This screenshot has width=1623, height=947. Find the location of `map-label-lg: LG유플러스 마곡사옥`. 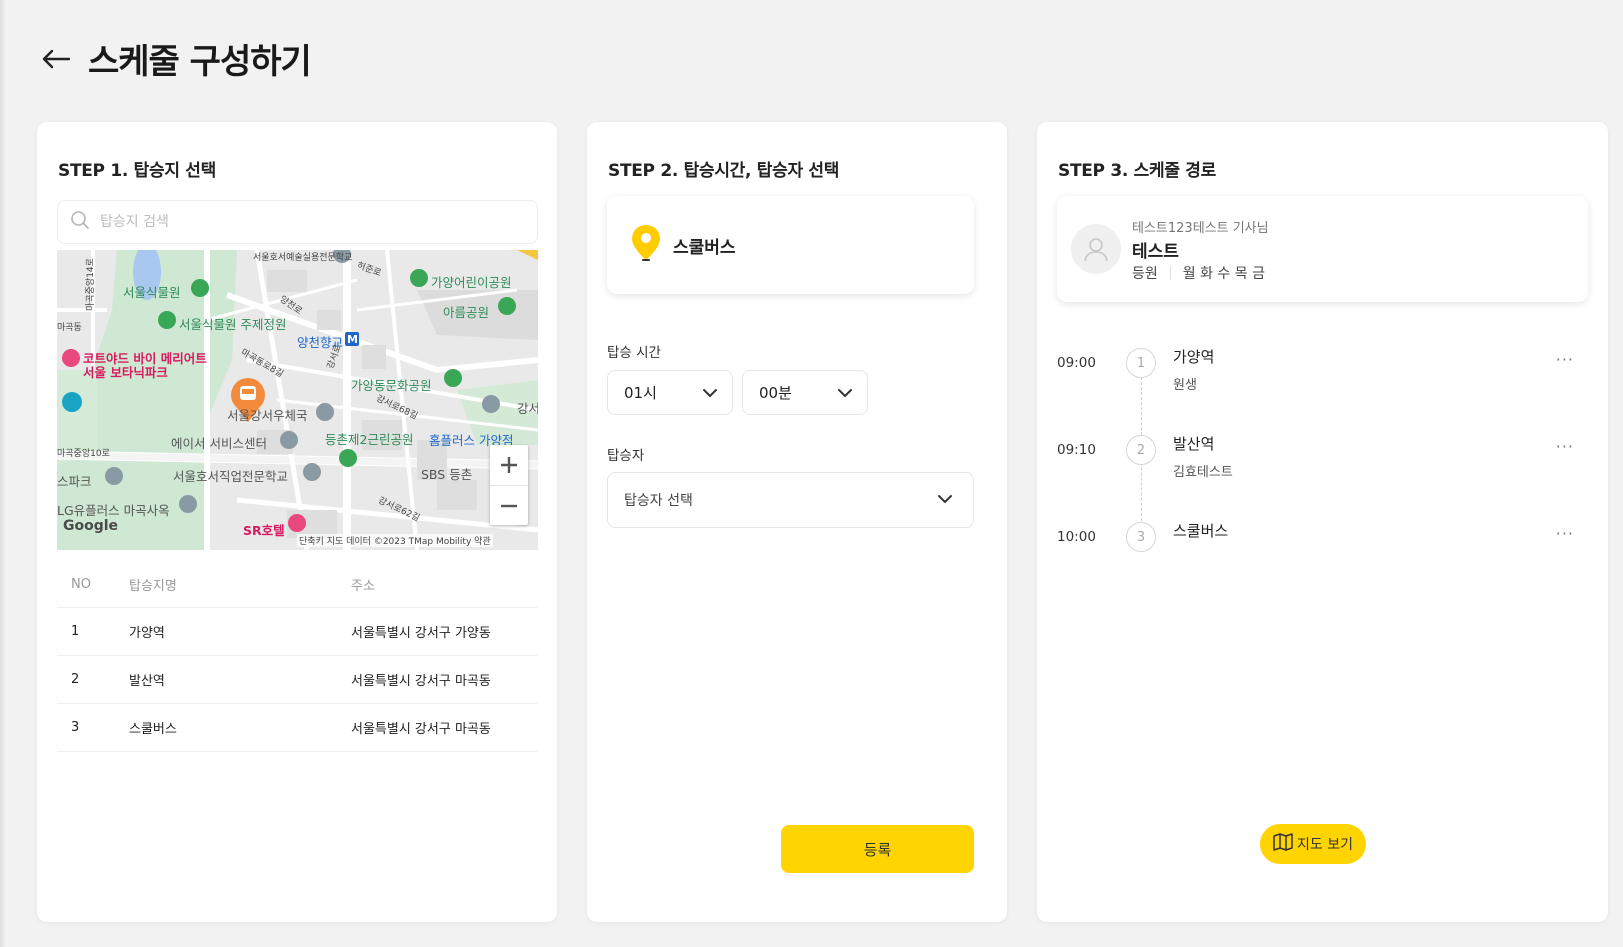

map-label-lg: LG유플러스 마곡사옥 is located at coordinates (113, 510).